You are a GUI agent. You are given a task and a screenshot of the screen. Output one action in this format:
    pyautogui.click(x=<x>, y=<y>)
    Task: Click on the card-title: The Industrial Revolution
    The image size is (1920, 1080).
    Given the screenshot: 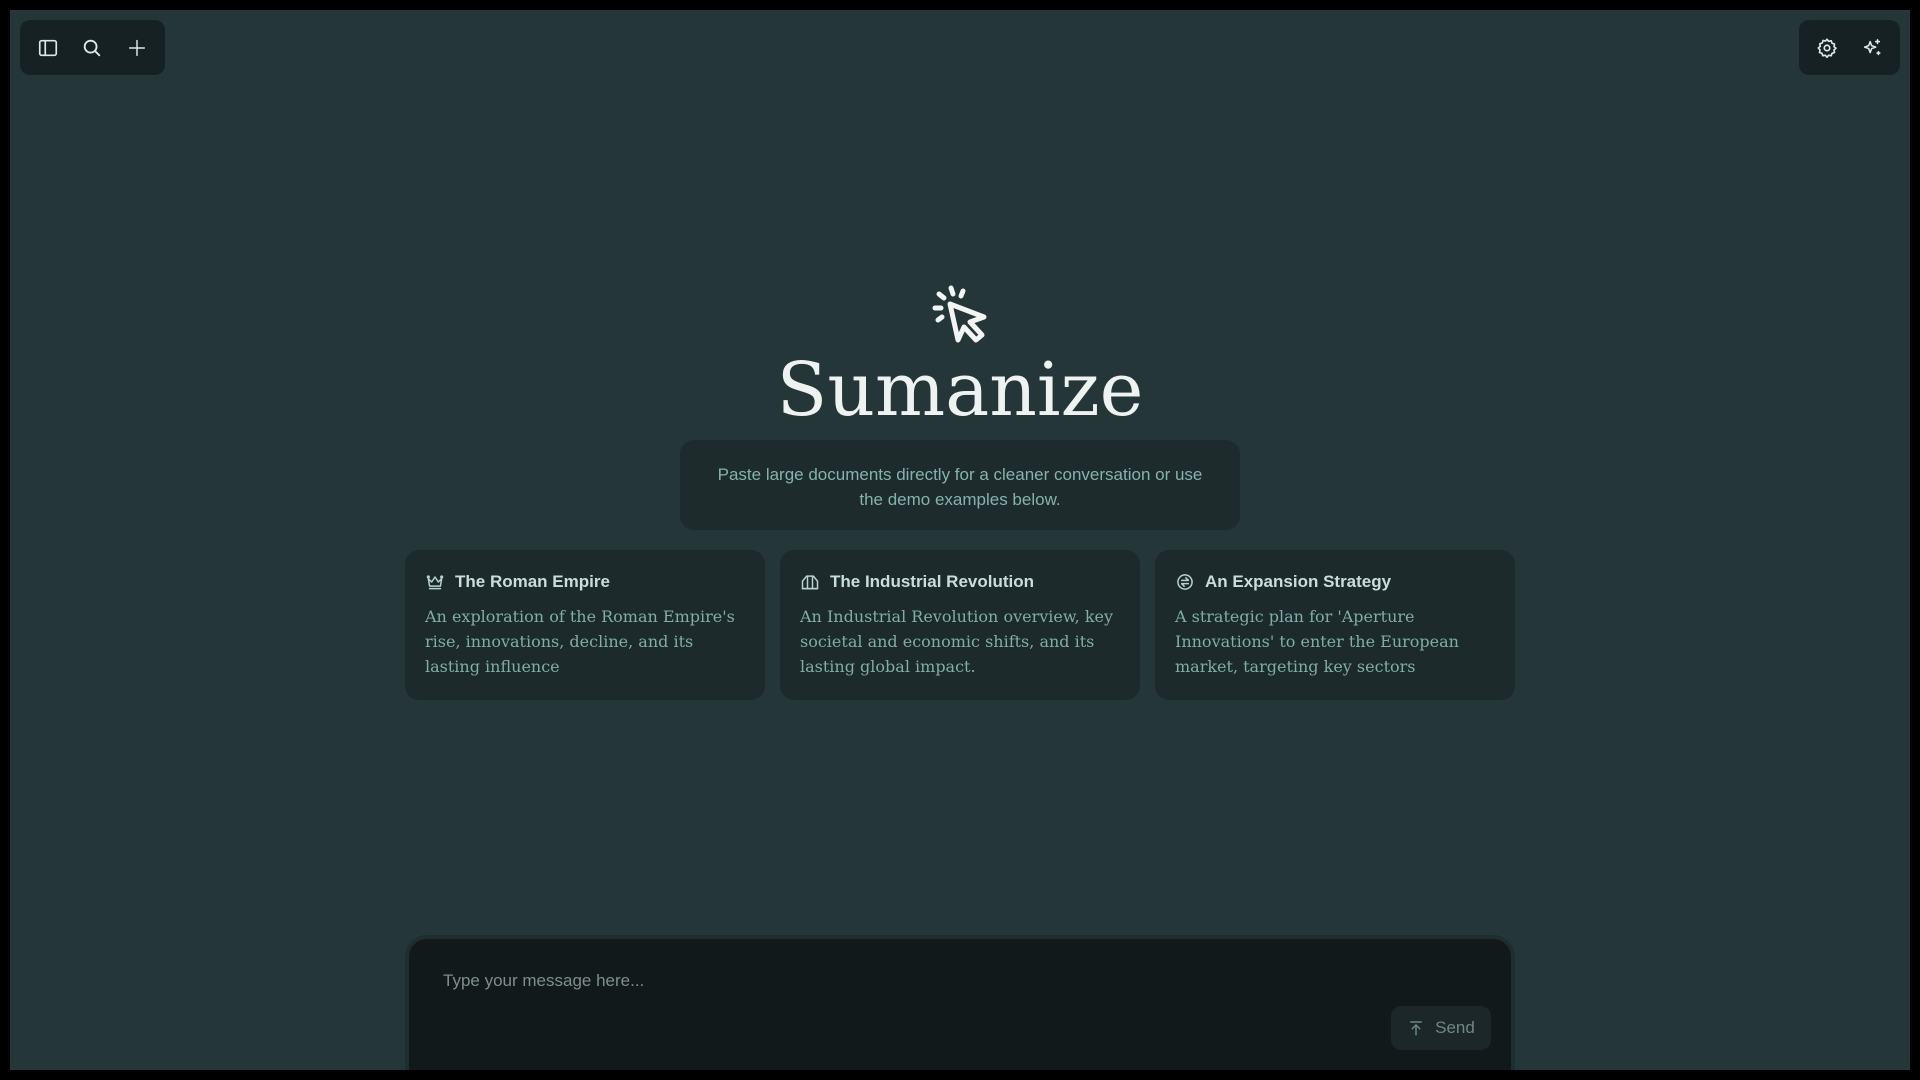 What is the action you would take?
    pyautogui.click(x=932, y=581)
    